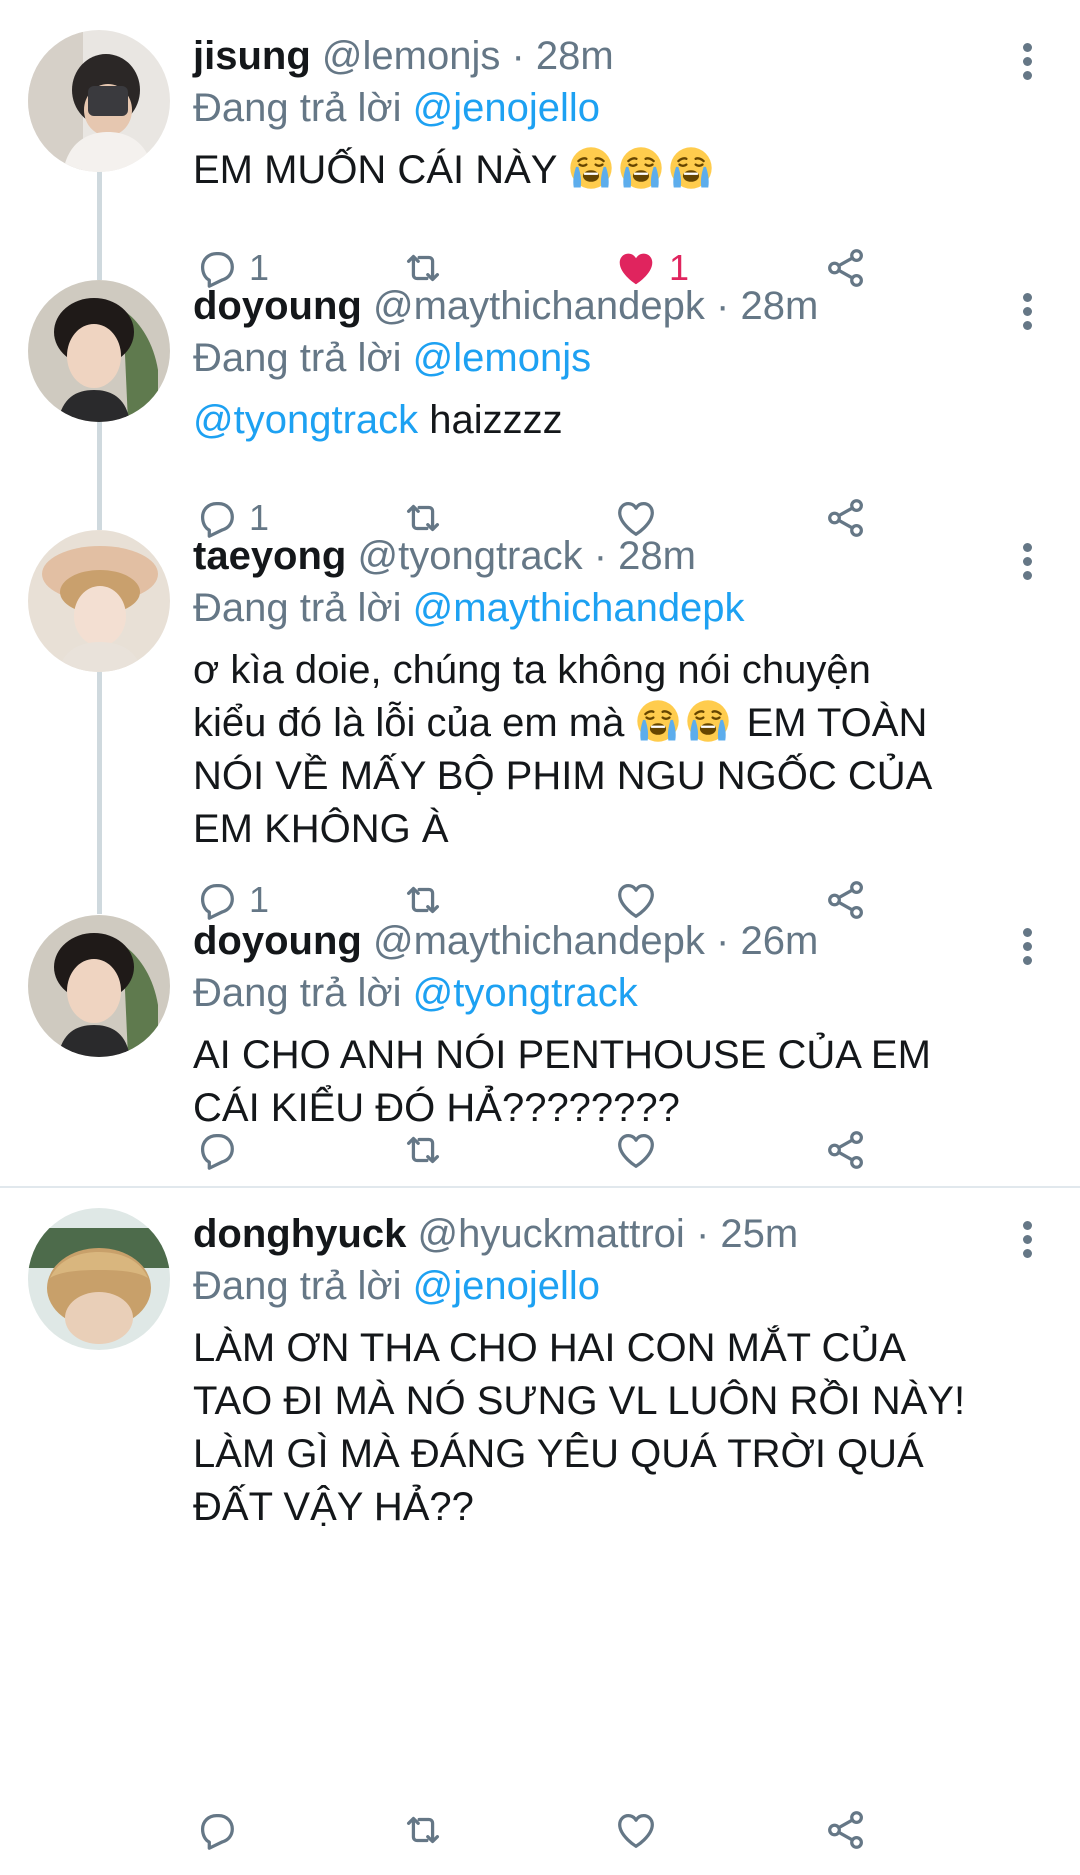 The width and height of the screenshot is (1080, 1875). I want to click on display-name: taeyong, so click(269, 556).